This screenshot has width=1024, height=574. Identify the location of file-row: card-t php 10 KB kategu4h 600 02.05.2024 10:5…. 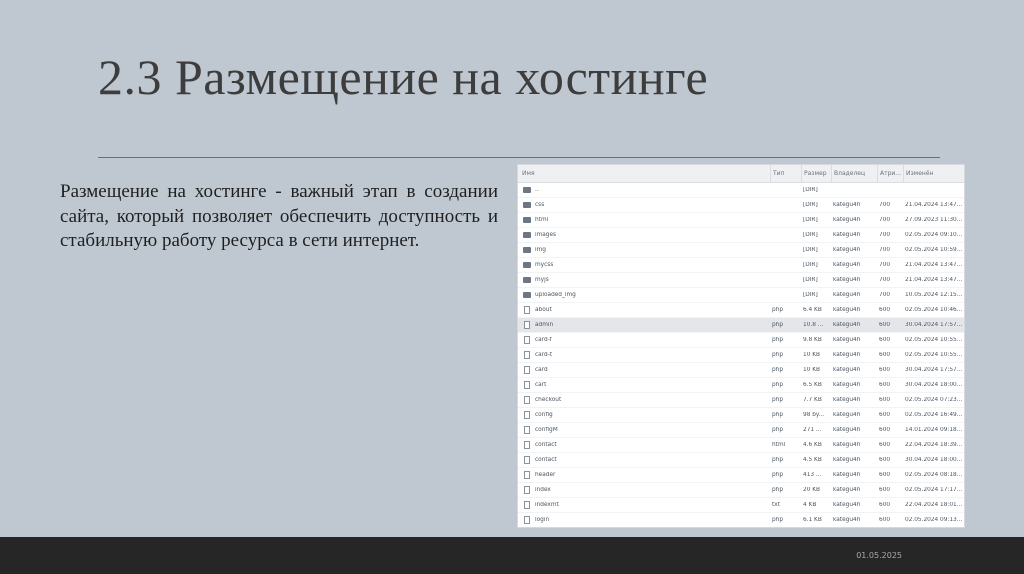
(741, 355).